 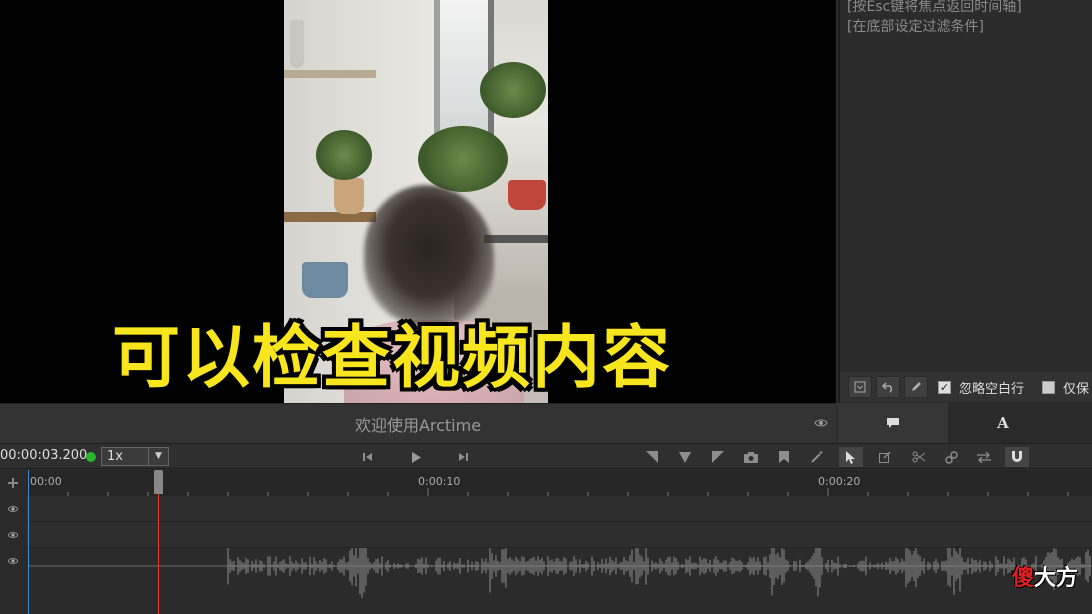 I want to click on keep-only-checkbox, so click(x=1049, y=387).